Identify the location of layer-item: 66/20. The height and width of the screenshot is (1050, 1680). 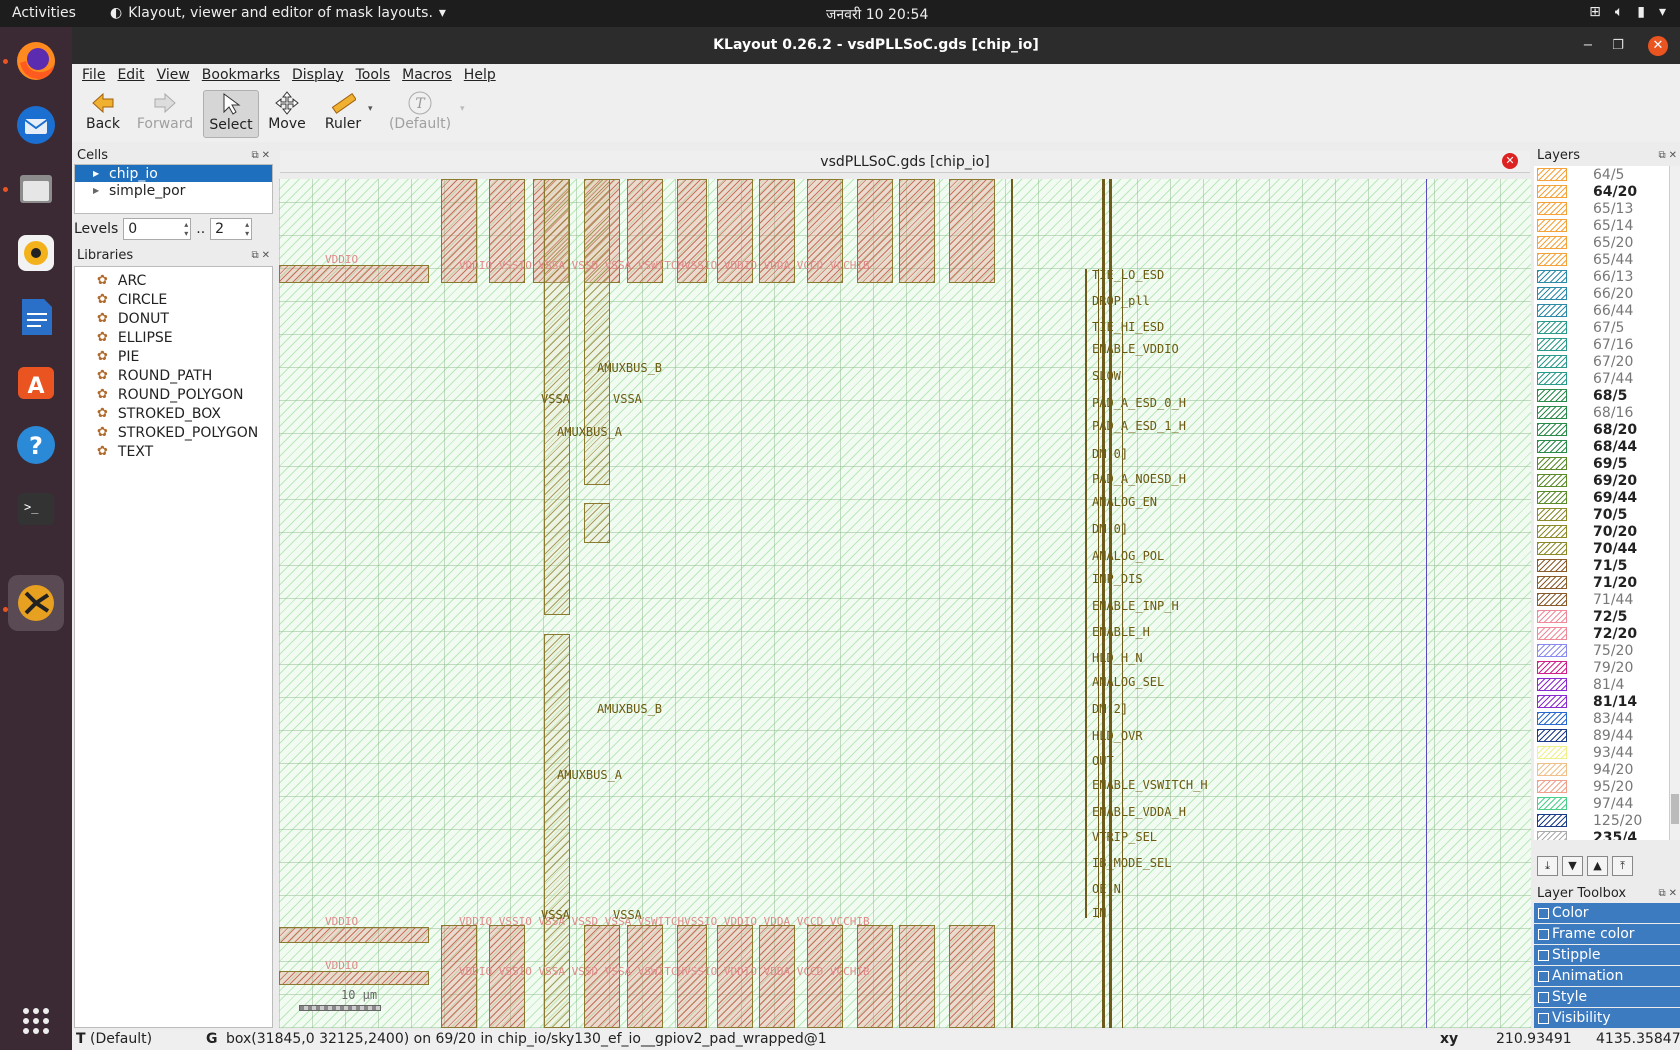
(1607, 293).